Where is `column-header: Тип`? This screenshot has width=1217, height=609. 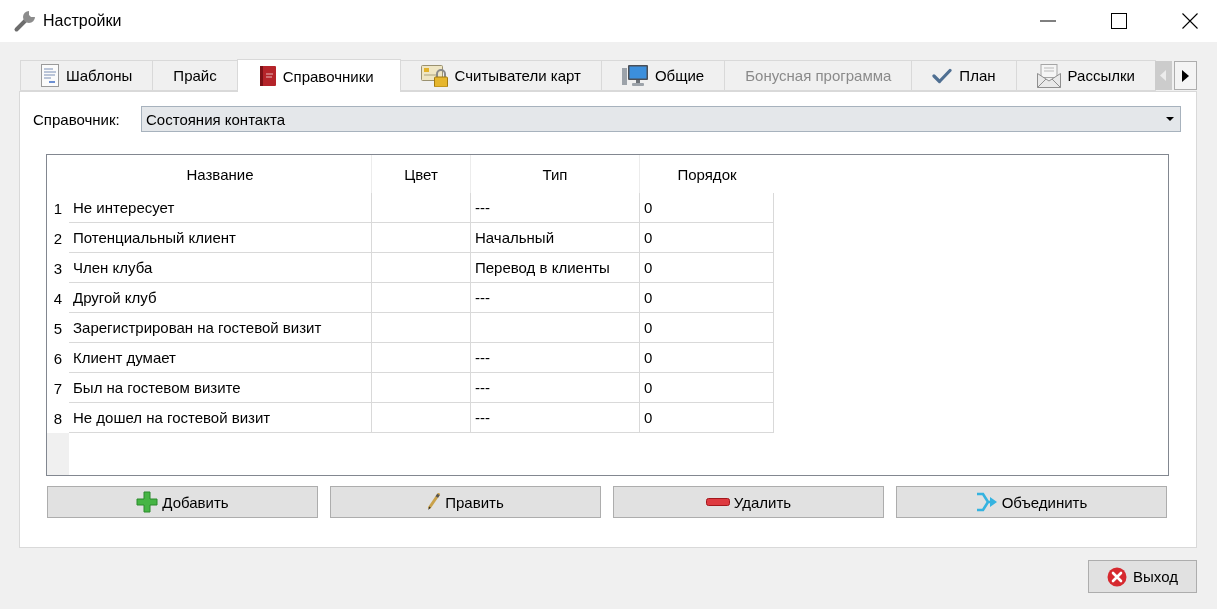 column-header: Тип is located at coordinates (555, 174).